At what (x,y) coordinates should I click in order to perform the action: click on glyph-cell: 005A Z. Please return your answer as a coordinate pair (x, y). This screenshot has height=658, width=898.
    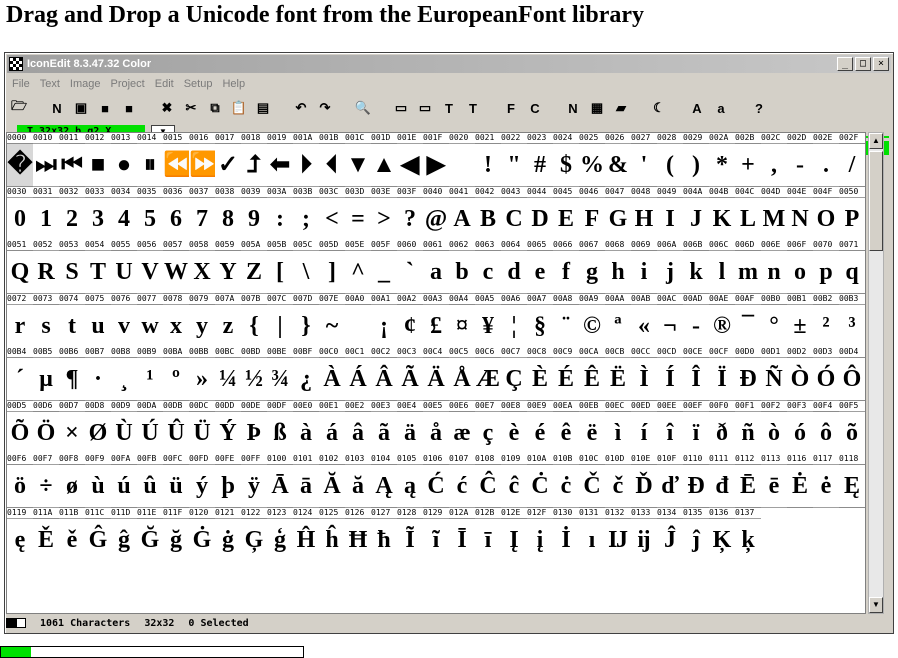
    Looking at the image, I should click on (254, 267).